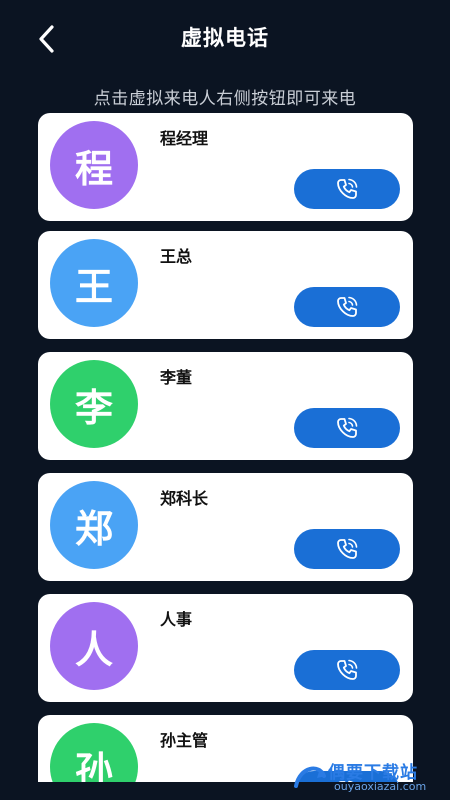  I want to click on contact-card: 李 李董, so click(225, 406).